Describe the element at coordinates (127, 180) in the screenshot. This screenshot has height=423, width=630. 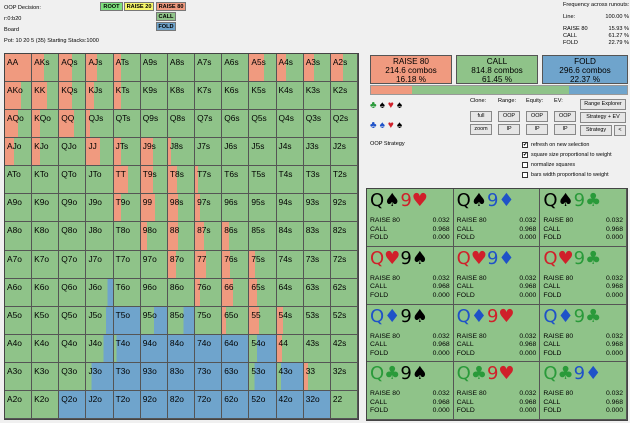
I see `range-cell: TT` at that location.